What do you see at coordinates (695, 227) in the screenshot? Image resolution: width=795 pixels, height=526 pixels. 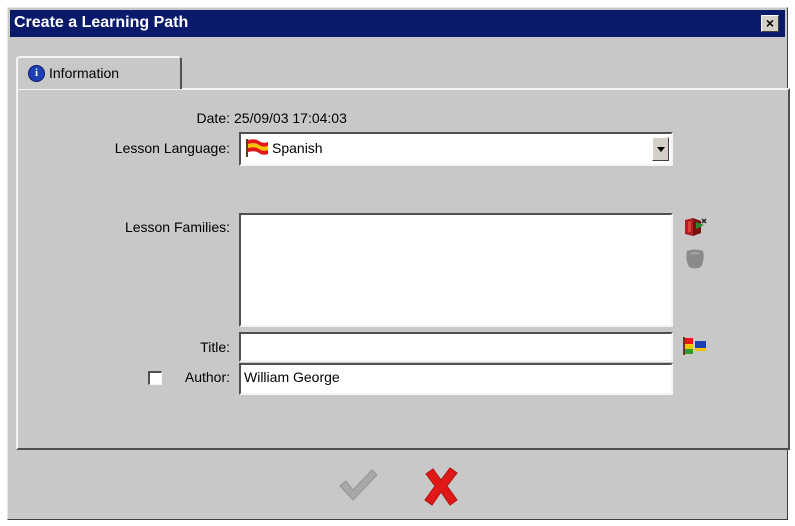 I see `add-family-icon` at bounding box center [695, 227].